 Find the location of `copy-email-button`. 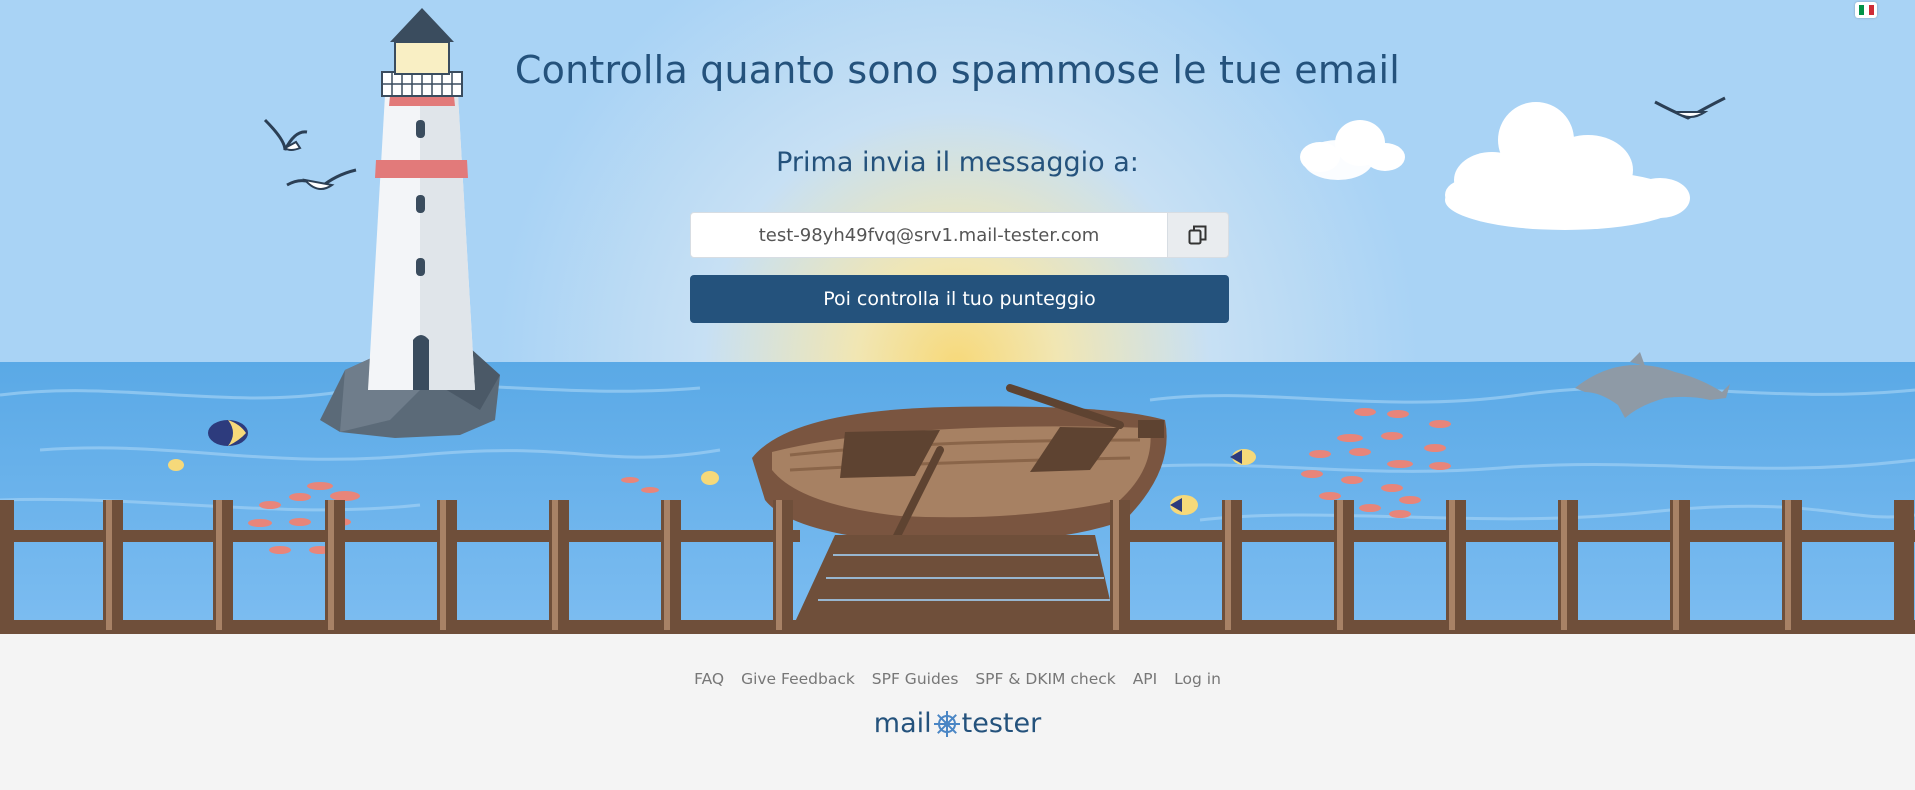

copy-email-button is located at coordinates (1198, 235).